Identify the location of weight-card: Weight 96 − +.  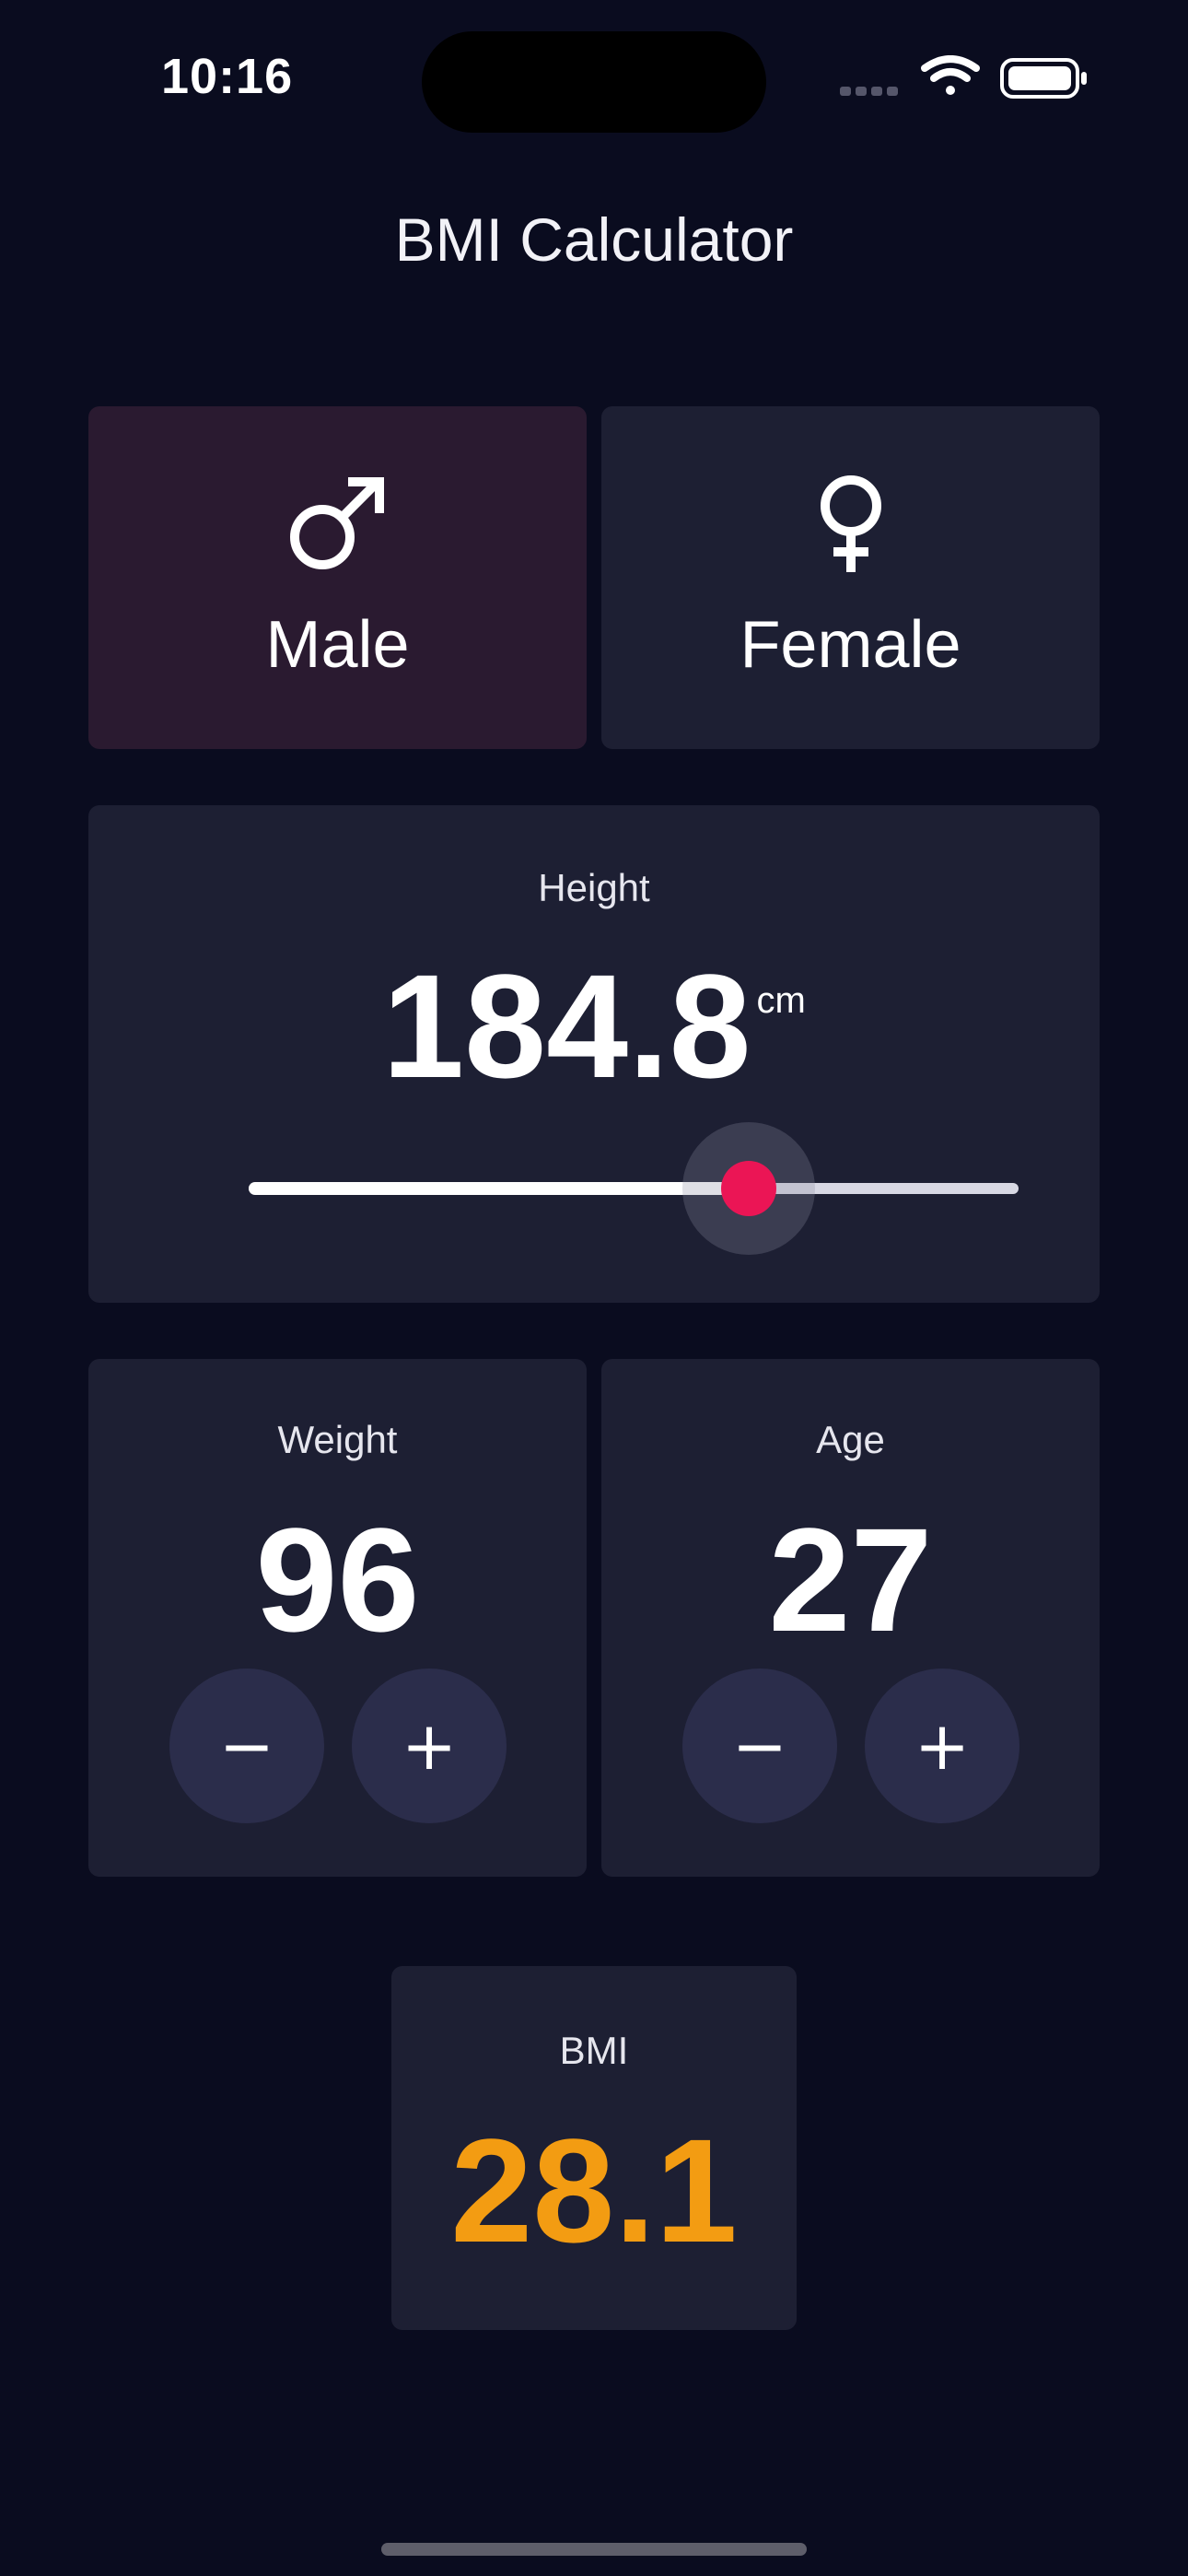
(337, 1618).